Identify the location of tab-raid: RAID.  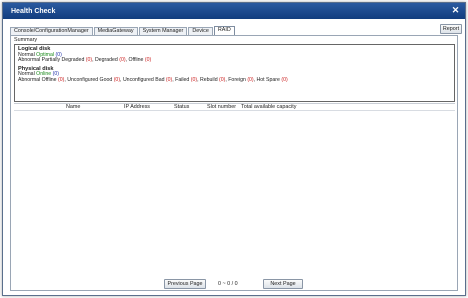
(224, 30).